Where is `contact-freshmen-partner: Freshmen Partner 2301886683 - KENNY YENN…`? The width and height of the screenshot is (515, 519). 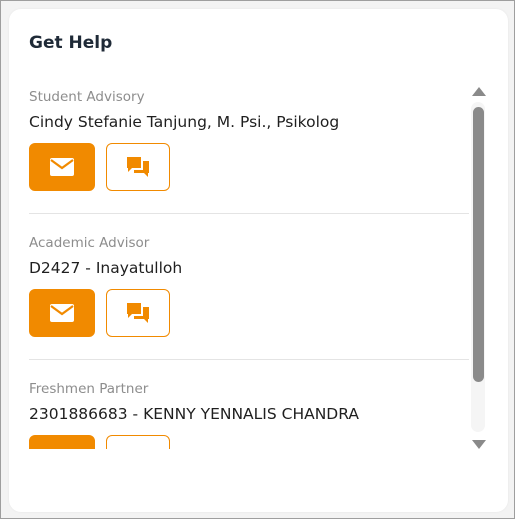 contact-freshmen-partner: Freshmen Partner 2301886683 - KENNY YENN… is located at coordinates (249, 411).